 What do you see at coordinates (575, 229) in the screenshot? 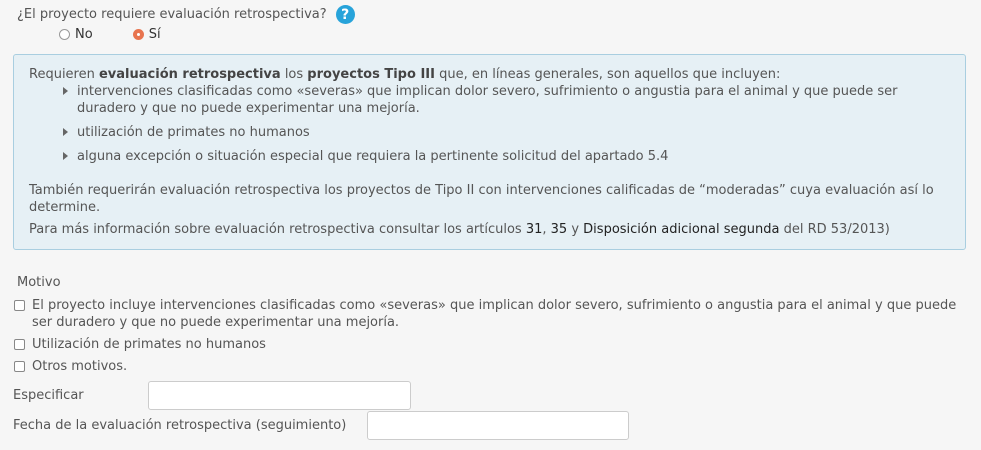
I see `info-text: y` at bounding box center [575, 229].